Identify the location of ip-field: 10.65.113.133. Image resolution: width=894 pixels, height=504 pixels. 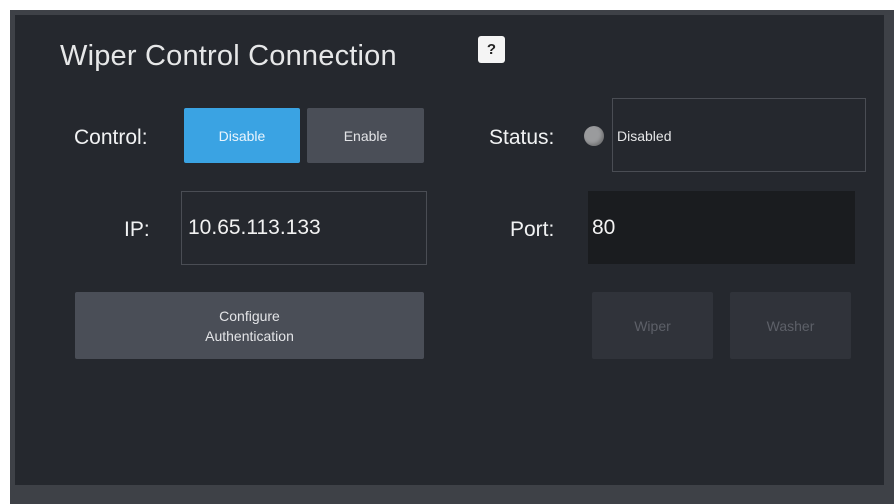
(304, 228).